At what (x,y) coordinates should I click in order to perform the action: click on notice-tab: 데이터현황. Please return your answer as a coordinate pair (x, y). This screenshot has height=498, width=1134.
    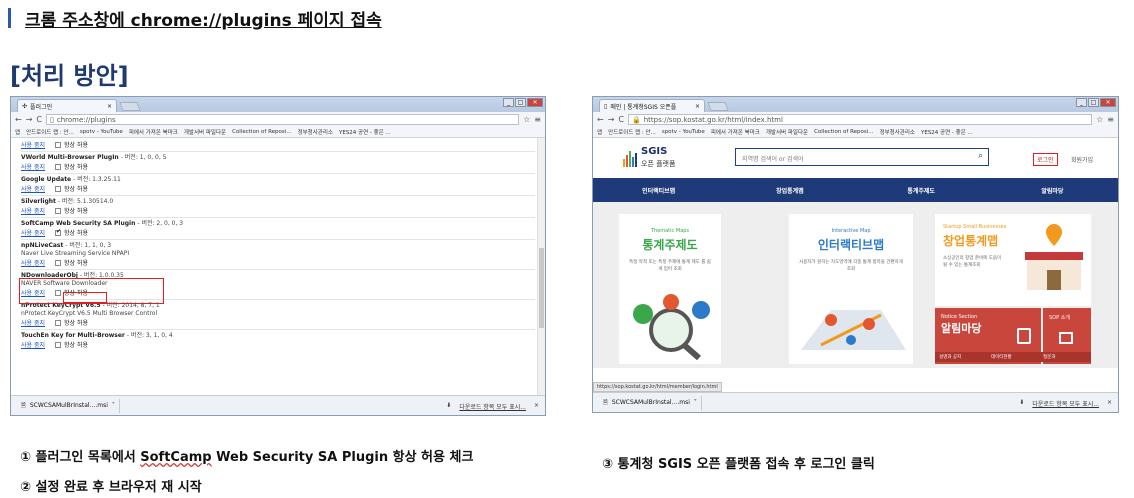
    Looking at the image, I should click on (1013, 357).